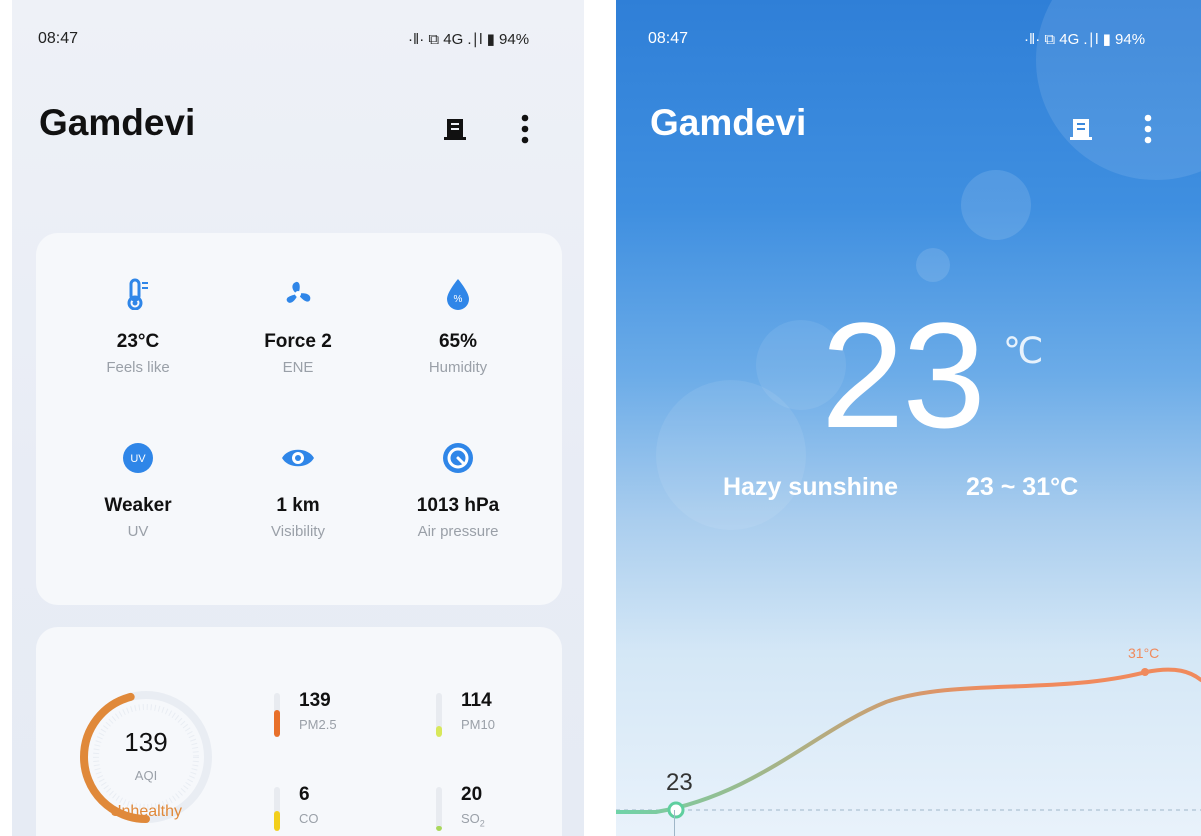 The height and width of the screenshot is (836, 1201). What do you see at coordinates (315, 700) in the screenshot?
I see `pollutant-value: 139` at bounding box center [315, 700].